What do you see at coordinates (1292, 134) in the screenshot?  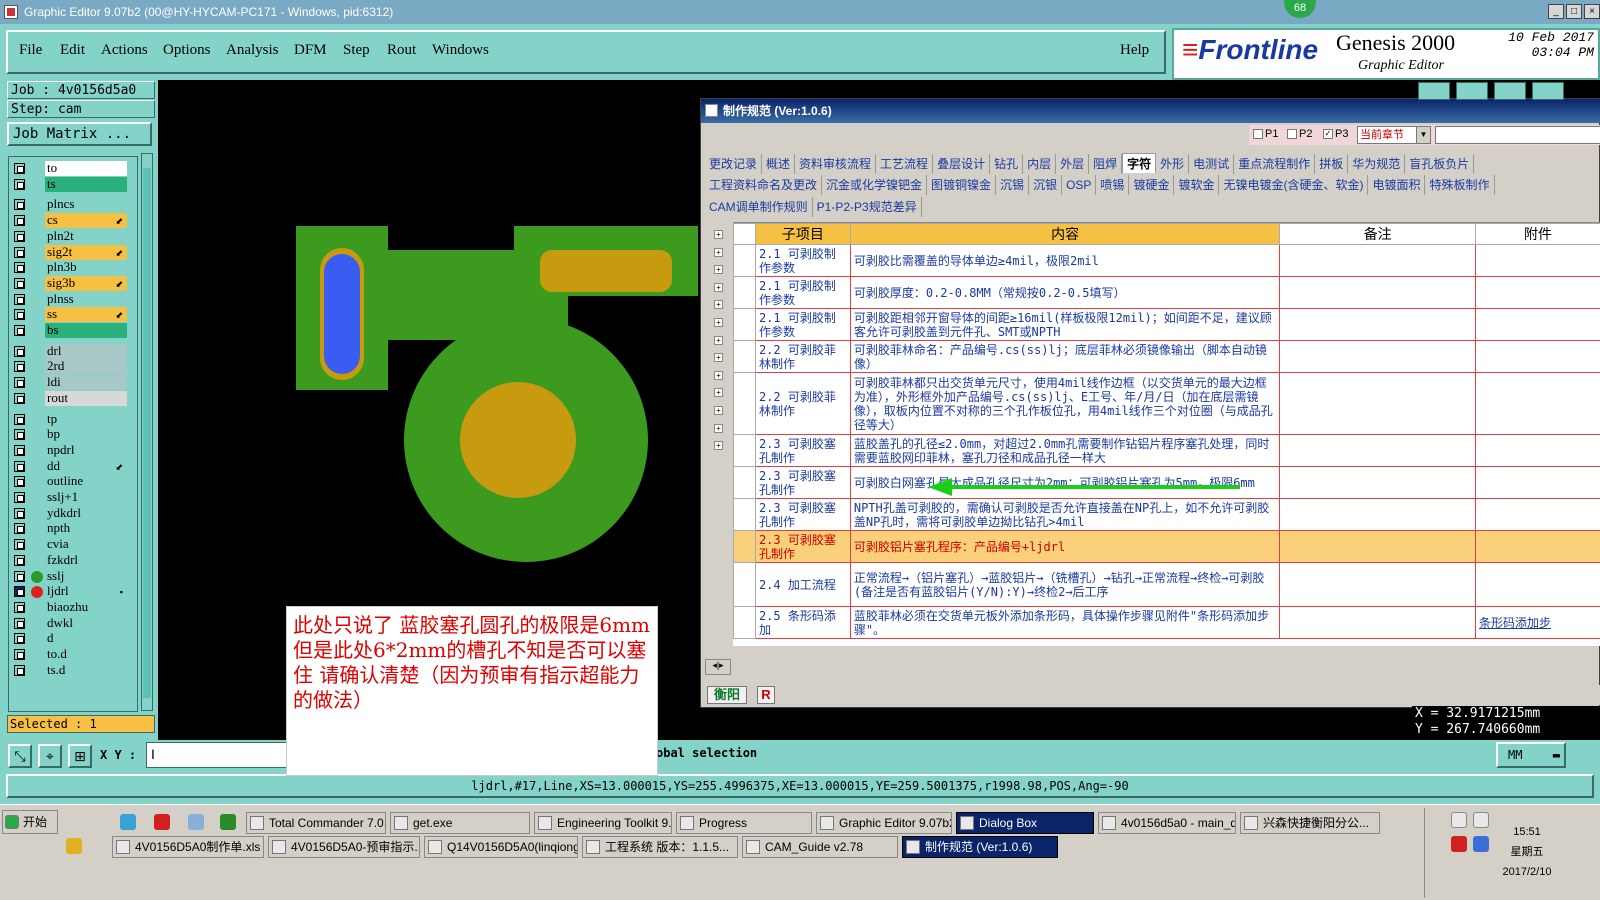 I see `p2-checkbox` at bounding box center [1292, 134].